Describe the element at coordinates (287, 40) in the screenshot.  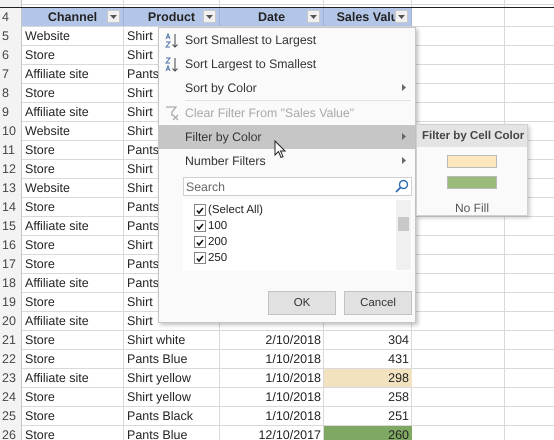
I see `menu-item: Sort Smallest to Largest` at that location.